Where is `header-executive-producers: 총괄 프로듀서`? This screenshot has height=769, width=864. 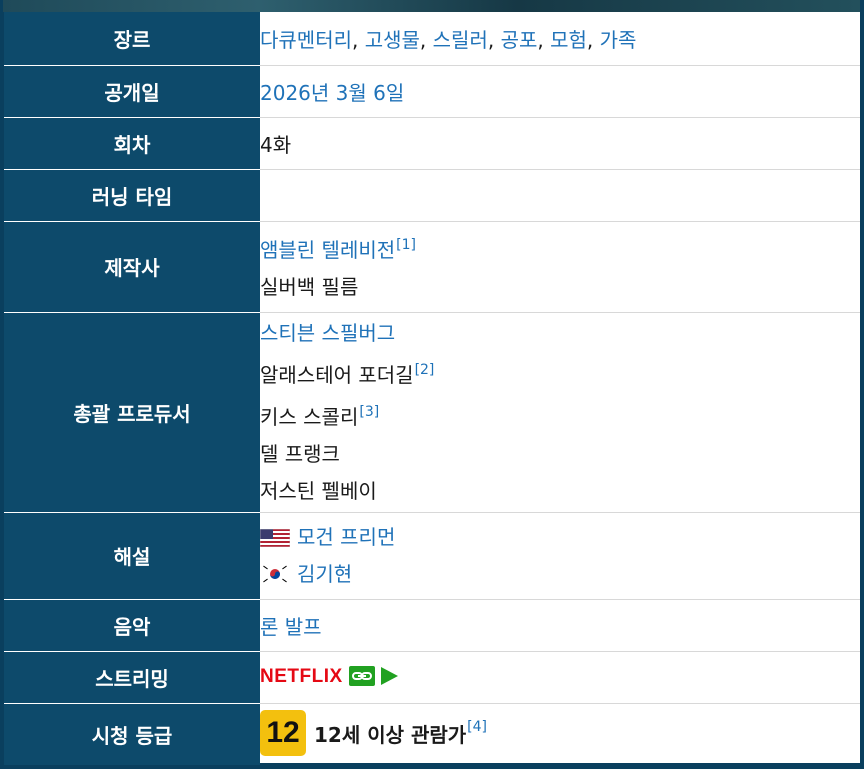 header-executive-producers: 총괄 프로듀서 is located at coordinates (132, 412).